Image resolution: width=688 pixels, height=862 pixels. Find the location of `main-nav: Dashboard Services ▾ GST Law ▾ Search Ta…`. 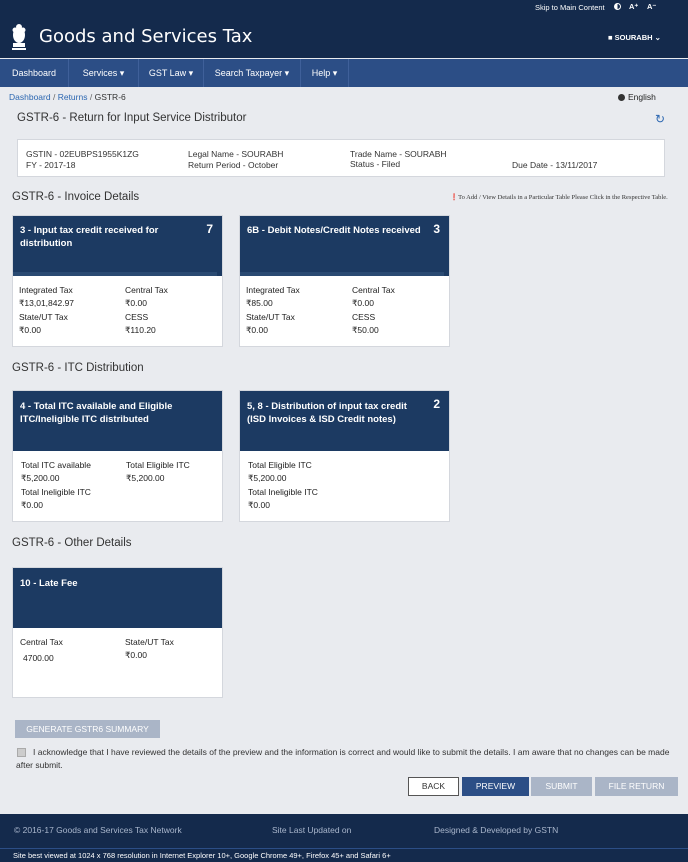

main-nav: Dashboard Services ▾ GST Law ▾ Search Ta… is located at coordinates (344, 73).